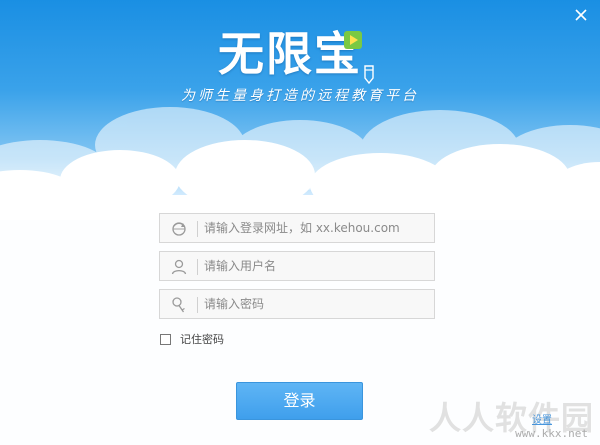 This screenshot has height=445, width=600. I want to click on password-field, so click(297, 304).